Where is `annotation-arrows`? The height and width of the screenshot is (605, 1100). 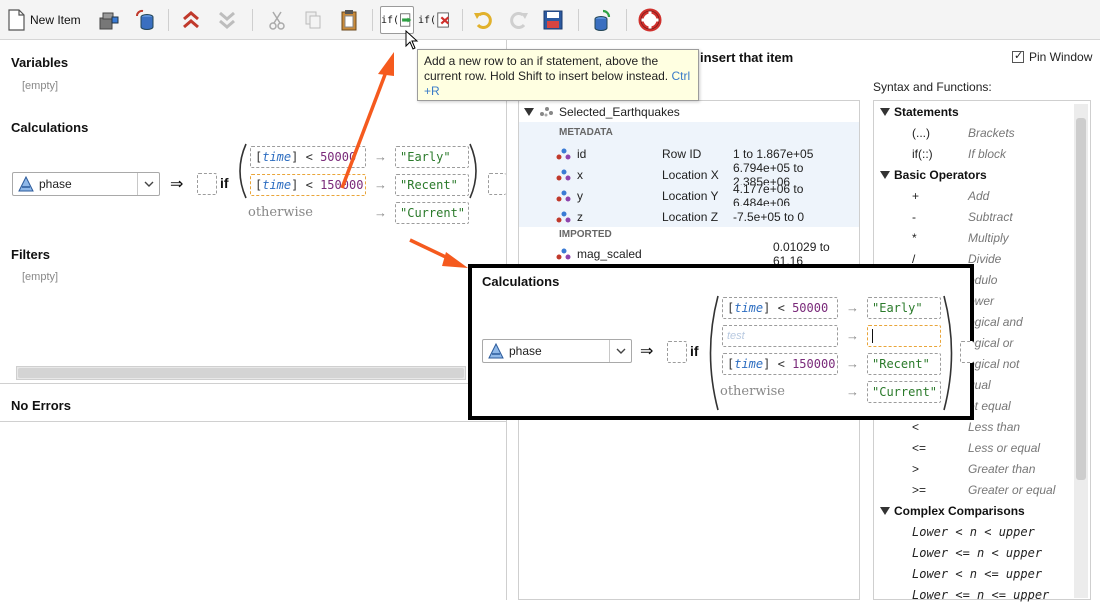
annotation-arrows is located at coordinates (404, 160).